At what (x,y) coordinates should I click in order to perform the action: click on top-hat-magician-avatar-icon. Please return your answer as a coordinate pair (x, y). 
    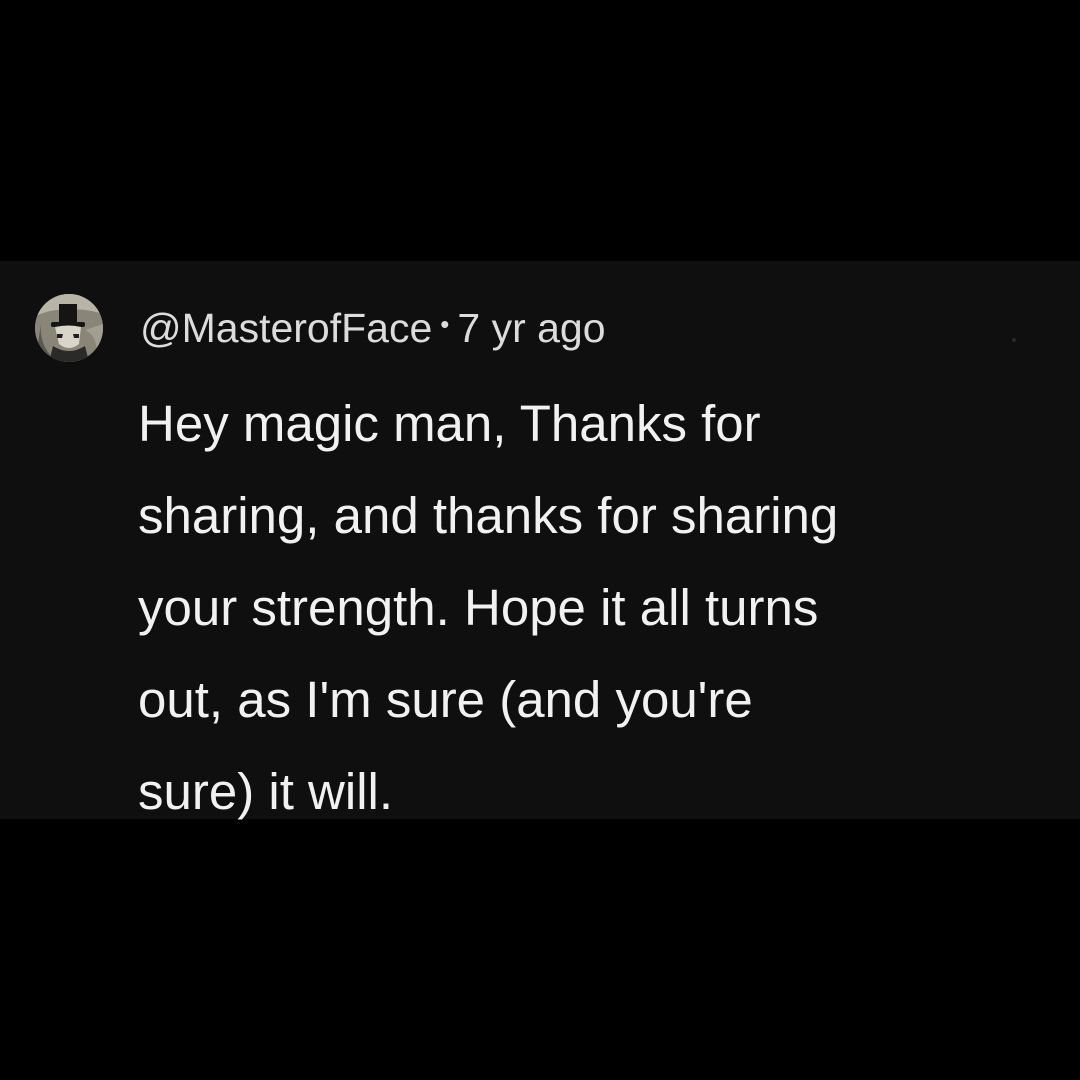
    Looking at the image, I should click on (69, 328).